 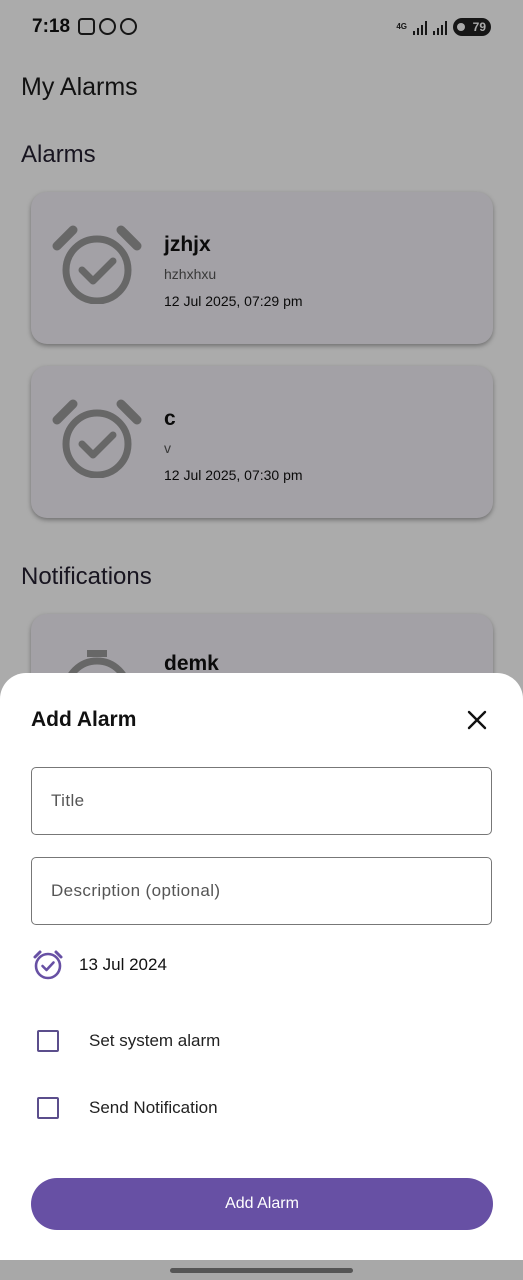 What do you see at coordinates (261, 801) in the screenshot?
I see `title-input` at bounding box center [261, 801].